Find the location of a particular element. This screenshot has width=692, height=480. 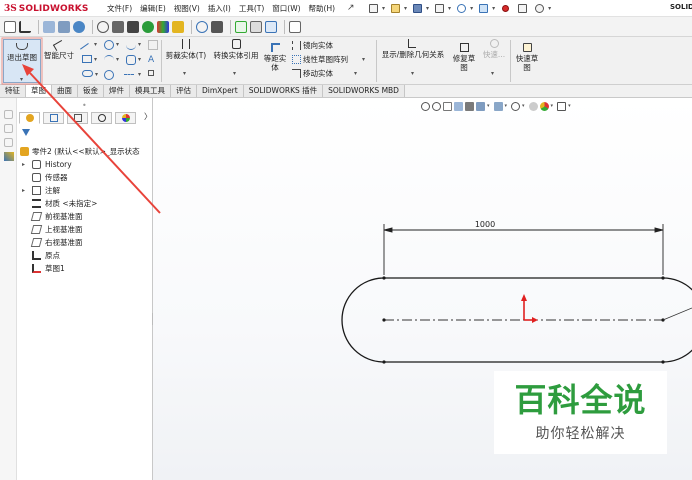

watermark-title: 百科全说 is located at coordinates (580, 400).